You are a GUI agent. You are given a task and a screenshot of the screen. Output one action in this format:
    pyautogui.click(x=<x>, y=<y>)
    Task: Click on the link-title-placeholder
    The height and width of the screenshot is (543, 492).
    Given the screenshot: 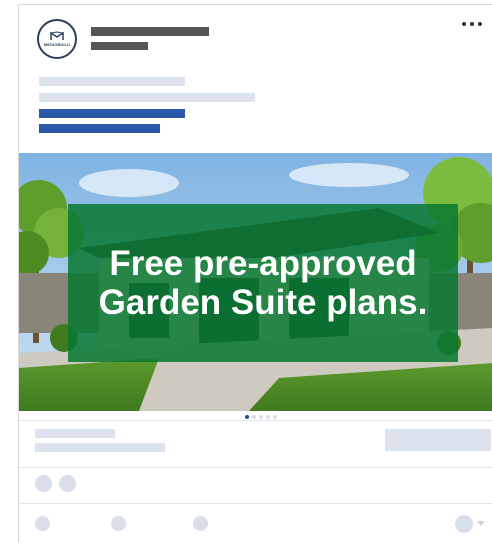 What is the action you would take?
    pyautogui.click(x=75, y=433)
    